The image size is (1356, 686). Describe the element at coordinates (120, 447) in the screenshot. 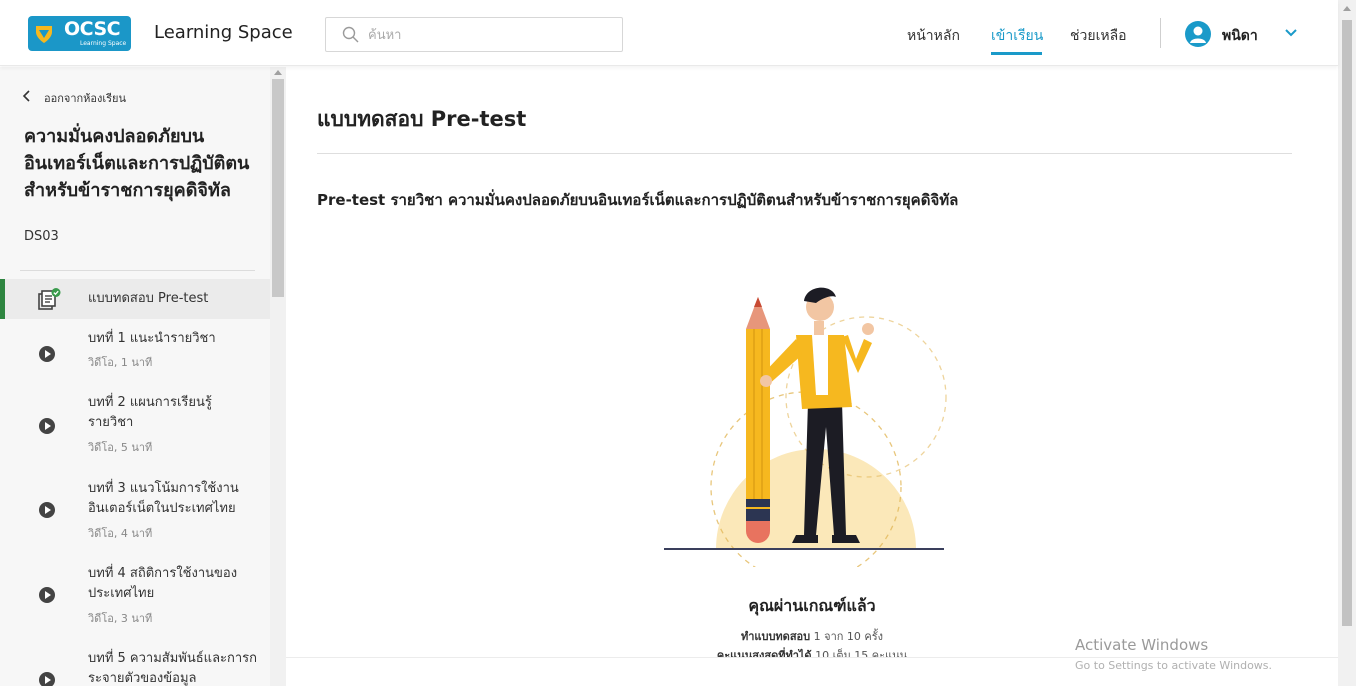

I see `lesson-meta: วิดีโอ, 5 นาที` at that location.